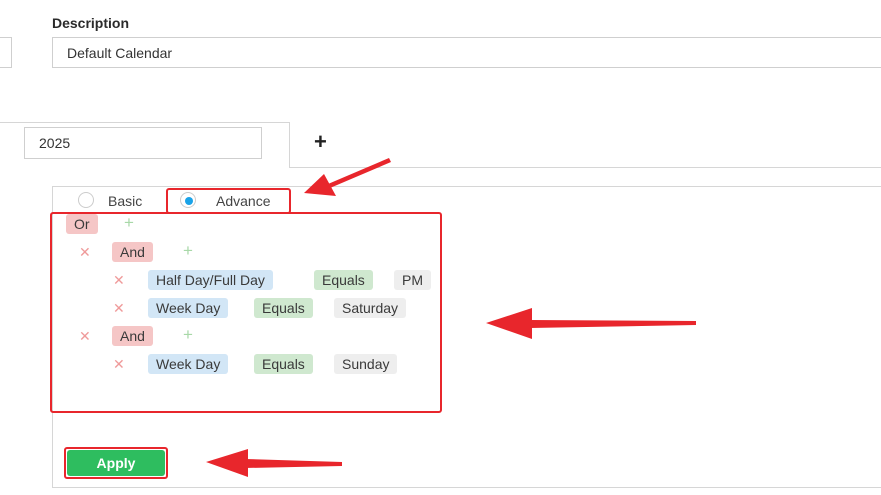 The image size is (881, 495). I want to click on arrow-to-advance-icon, so click(347, 177).